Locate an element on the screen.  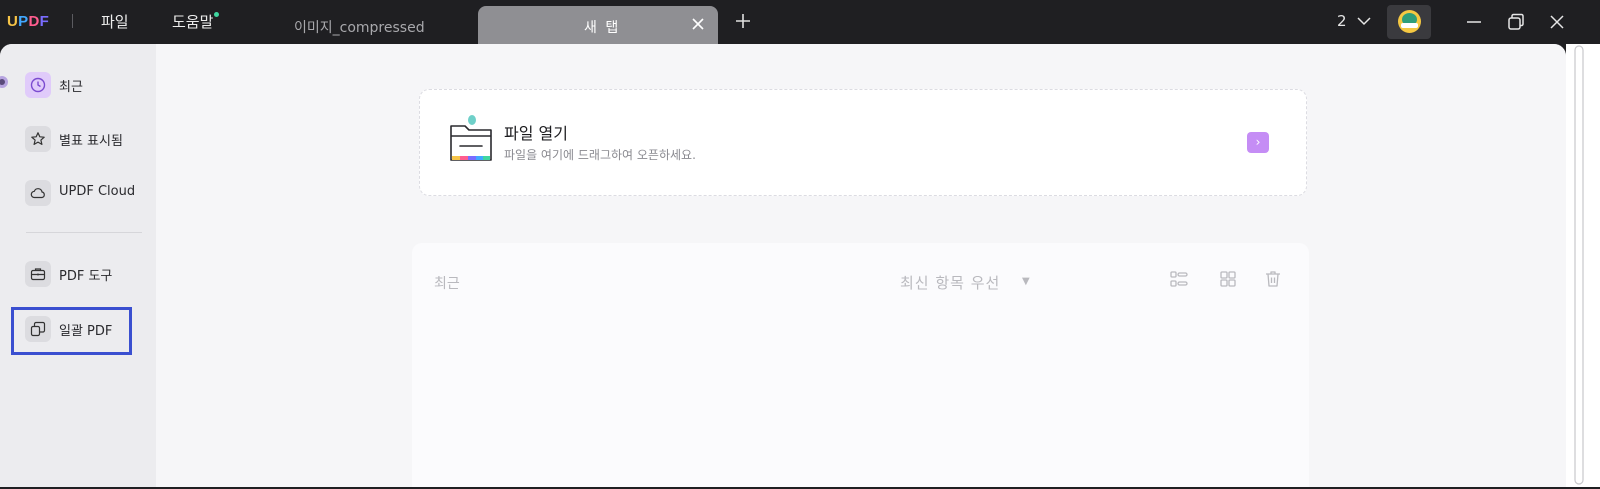
sidebar-item-label: UPDF Cloud is located at coordinates (97, 191).